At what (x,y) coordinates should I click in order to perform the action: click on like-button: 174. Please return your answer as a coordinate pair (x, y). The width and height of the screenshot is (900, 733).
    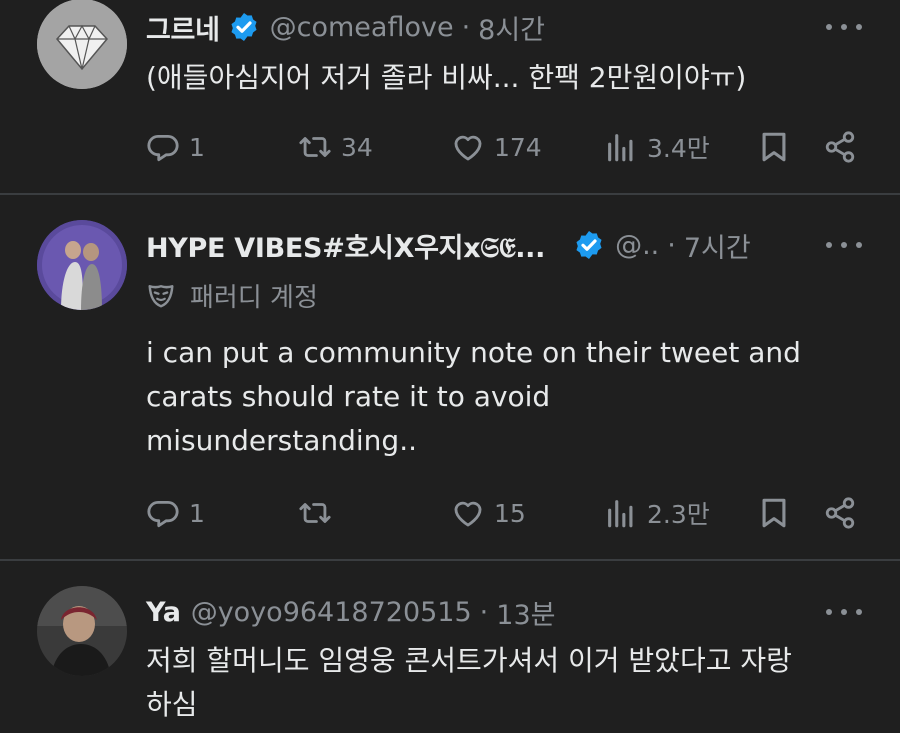
    Looking at the image, I should click on (496, 147).